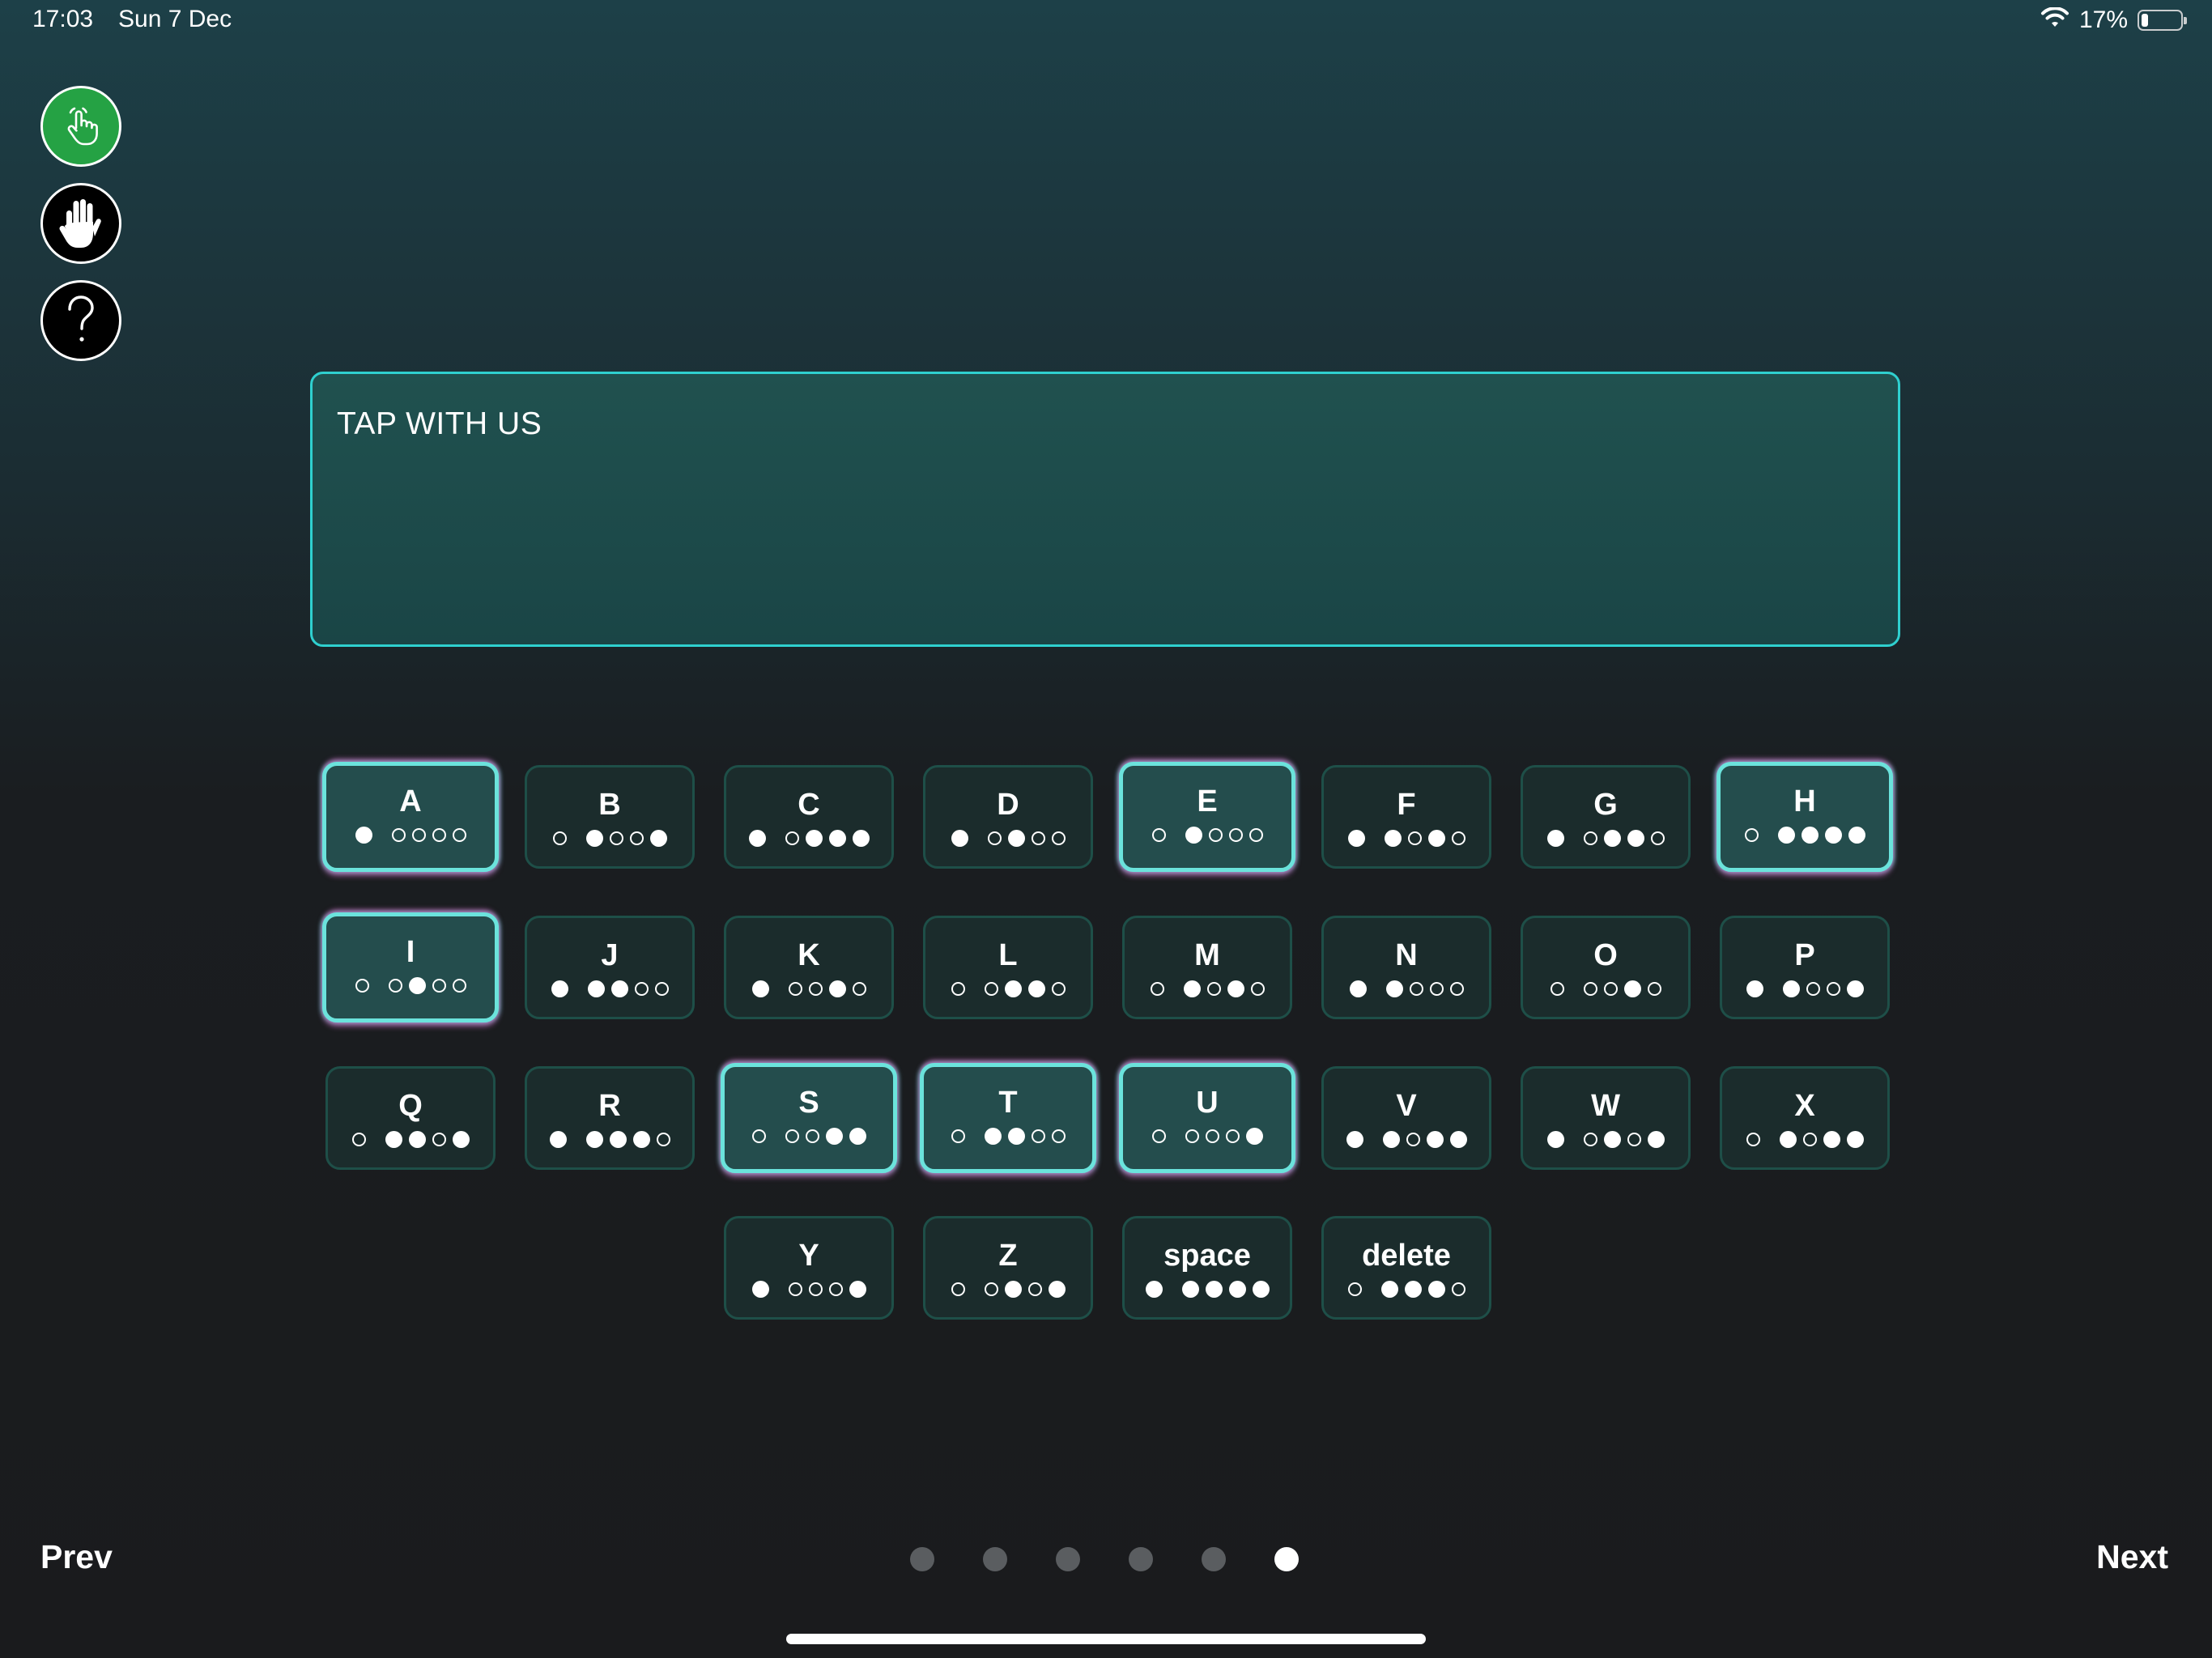 The width and height of the screenshot is (2212, 1658). What do you see at coordinates (1805, 817) in the screenshot?
I see `key-h: H` at bounding box center [1805, 817].